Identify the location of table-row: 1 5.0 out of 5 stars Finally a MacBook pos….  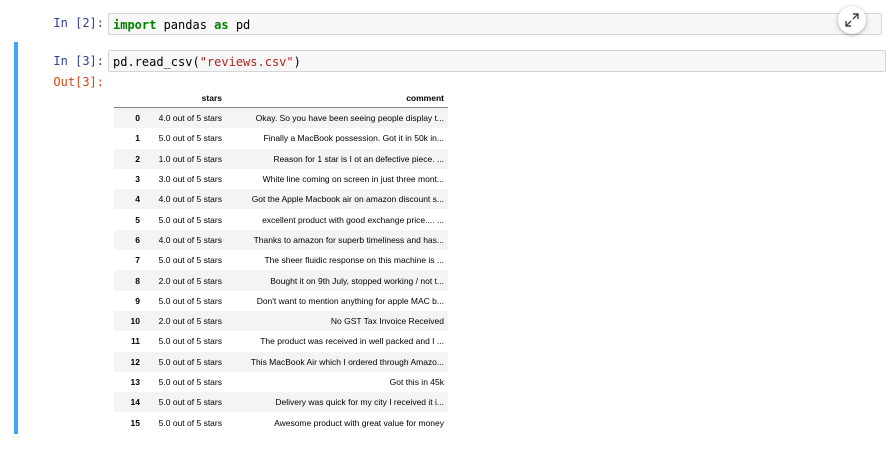
(281, 138).